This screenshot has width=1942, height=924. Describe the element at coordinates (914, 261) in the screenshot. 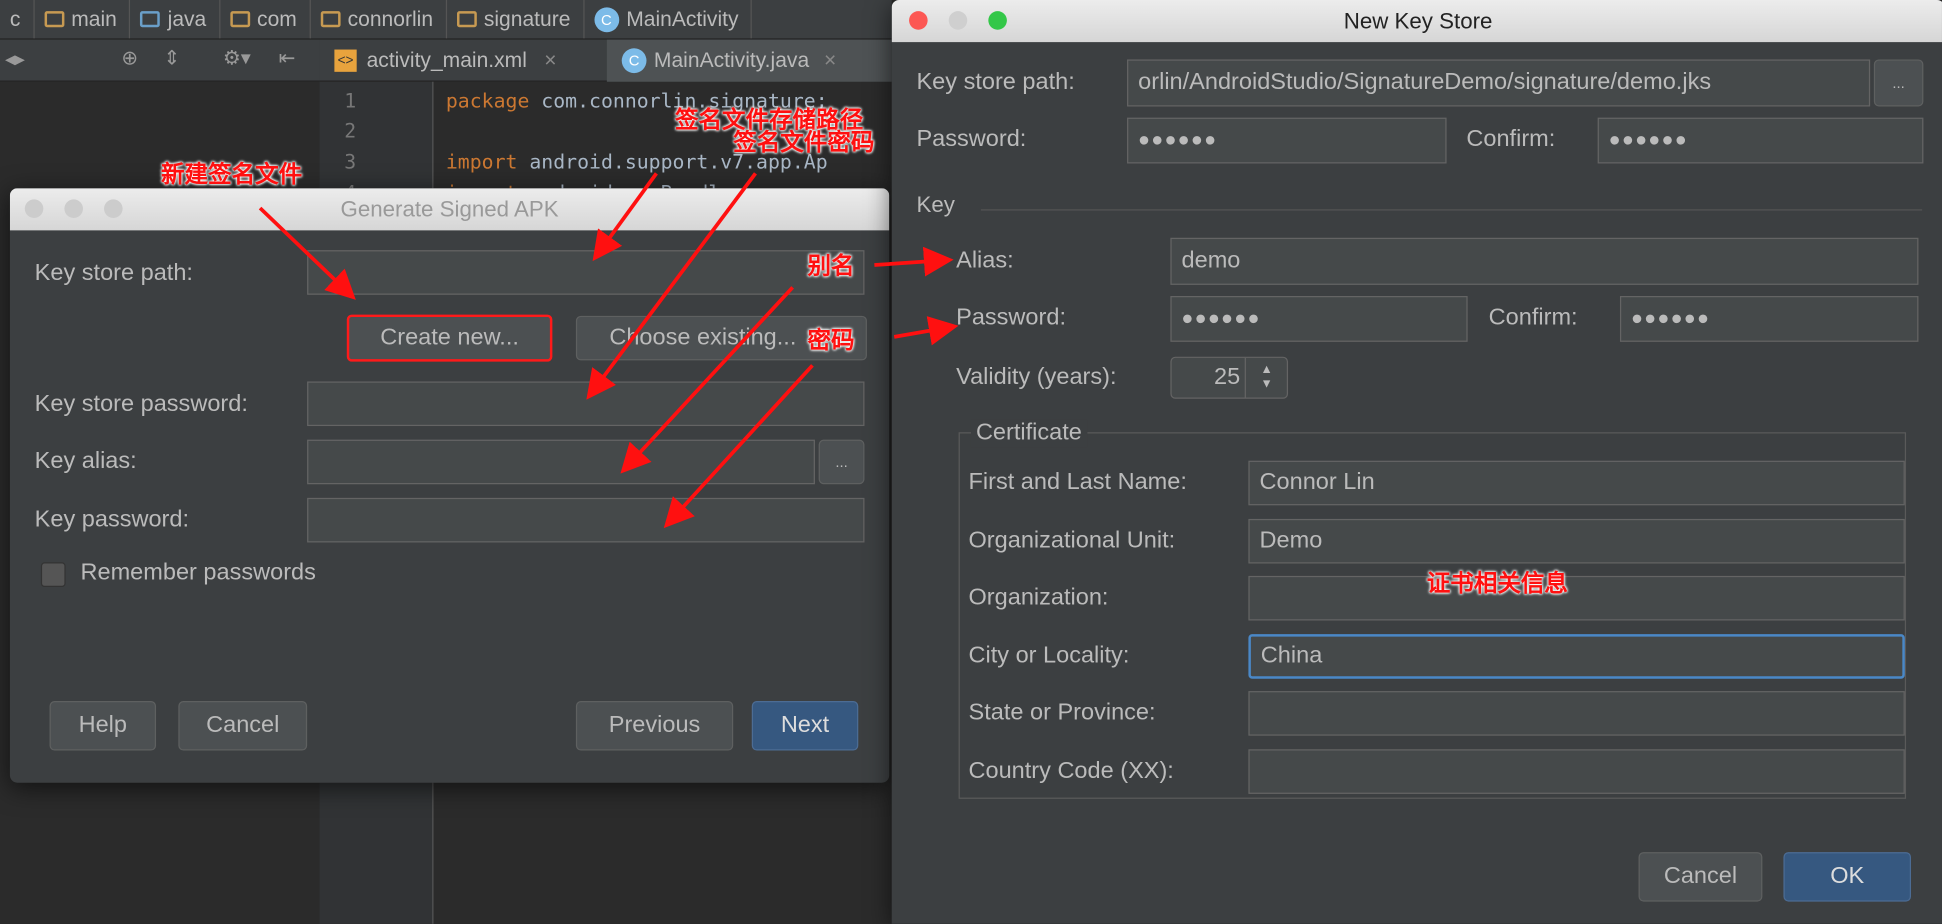

I see `arrow-alias` at that location.